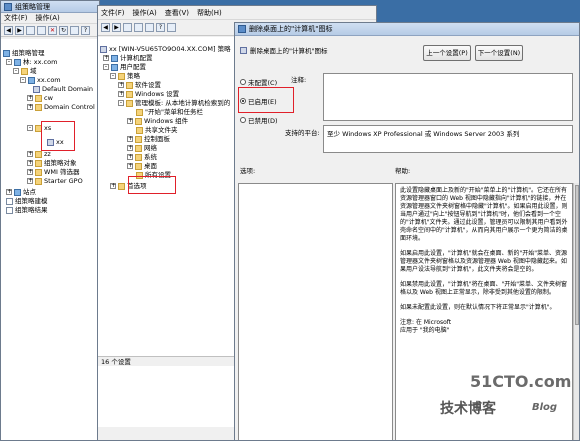 The width and height of the screenshot is (580, 441). I want to click on highlight-xs-xx, so click(58, 136).